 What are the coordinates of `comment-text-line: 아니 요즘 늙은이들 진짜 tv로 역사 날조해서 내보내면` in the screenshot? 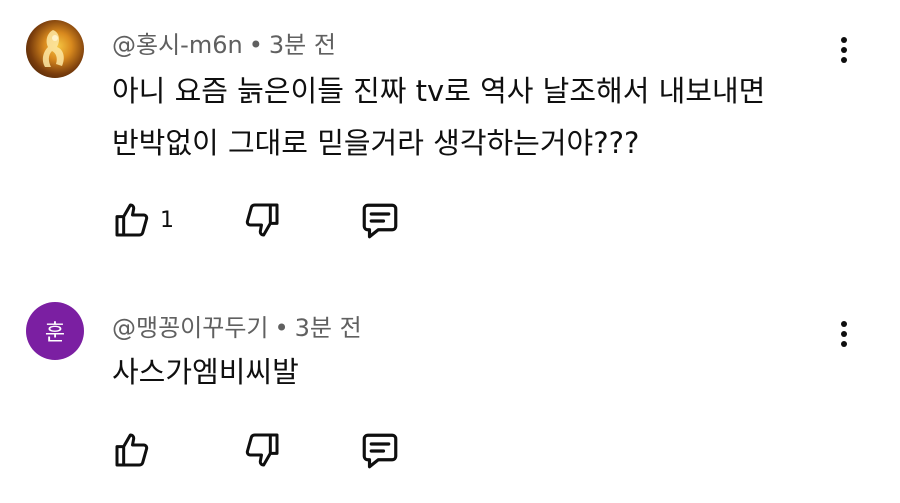 It's located at (439, 91).